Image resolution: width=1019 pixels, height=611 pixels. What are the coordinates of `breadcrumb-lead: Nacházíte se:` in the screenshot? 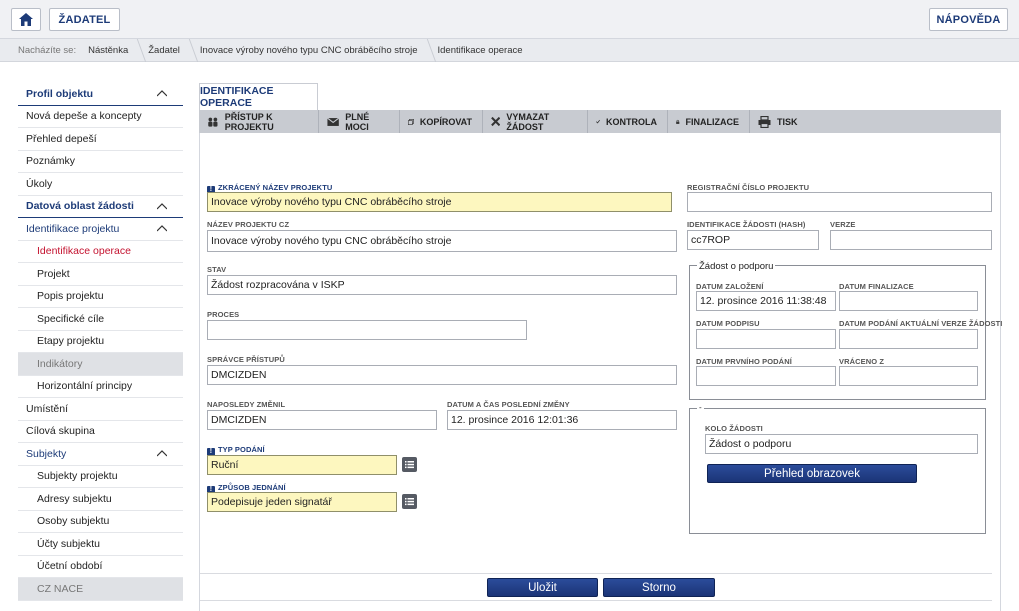 It's located at (47, 50).